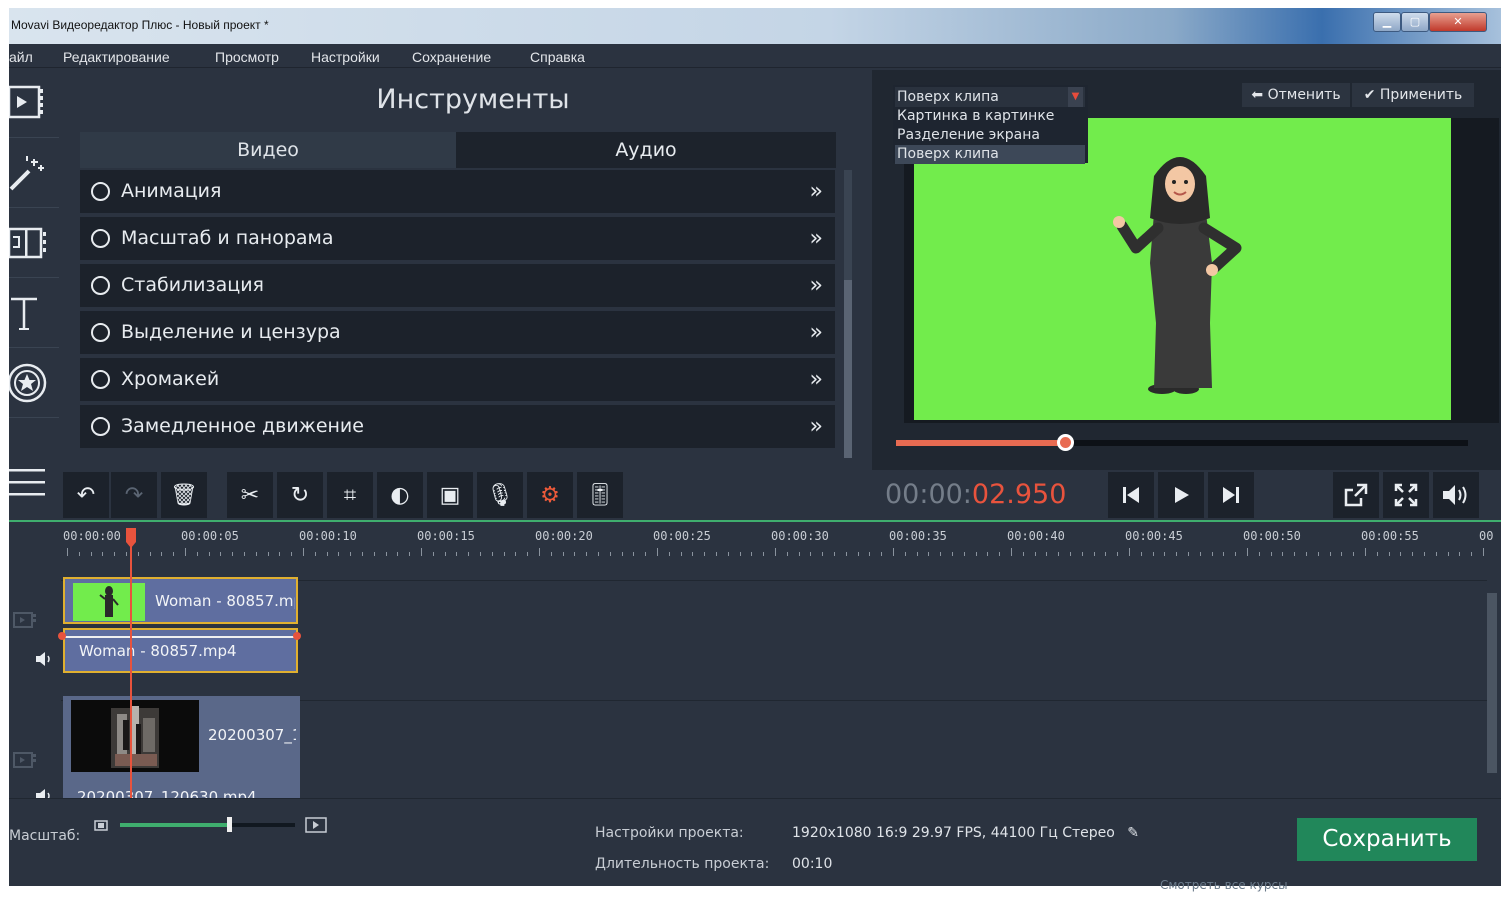 Image resolution: width=1502 pixels, height=907 pixels. What do you see at coordinates (34, 483) in the screenshot?
I see `sidebar-more` at bounding box center [34, 483].